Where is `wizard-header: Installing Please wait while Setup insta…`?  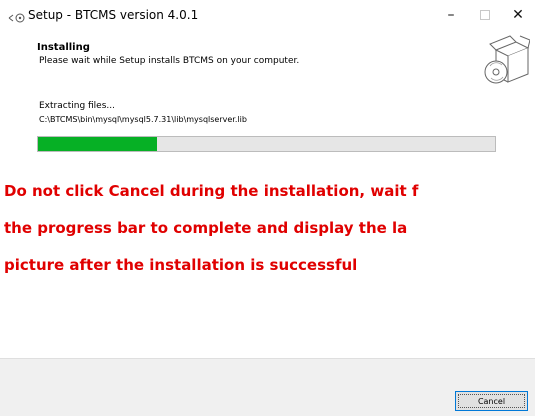
wizard-header: Installing Please wait while Setup insta… is located at coordinates (267, 60).